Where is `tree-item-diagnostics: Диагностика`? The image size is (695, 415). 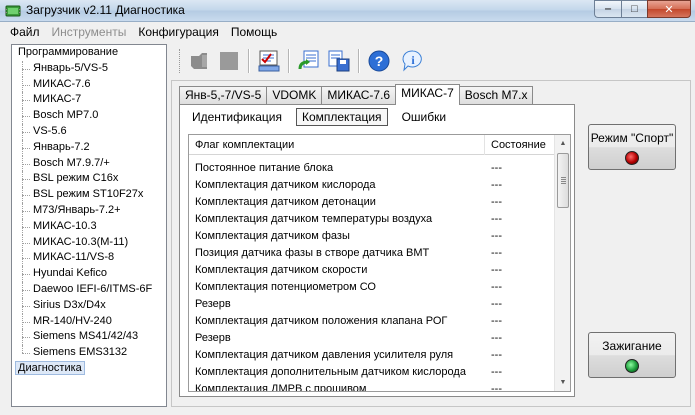 tree-item-diagnostics: Диагностика is located at coordinates (89, 368).